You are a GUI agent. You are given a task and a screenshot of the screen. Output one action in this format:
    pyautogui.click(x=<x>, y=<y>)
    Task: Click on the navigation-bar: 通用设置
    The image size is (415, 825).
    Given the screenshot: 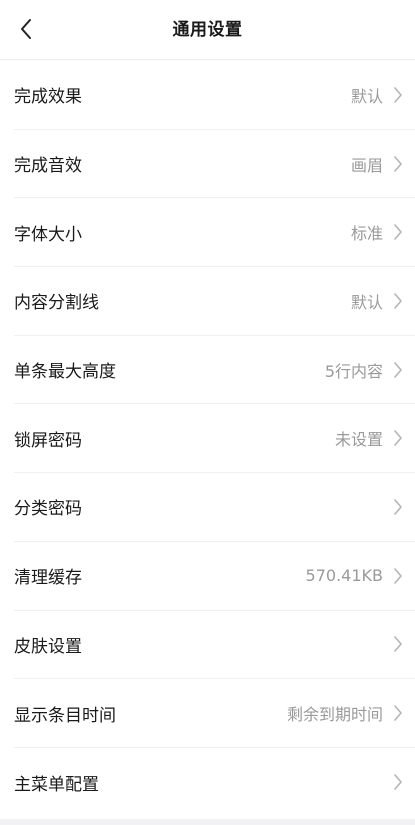 What is the action you would take?
    pyautogui.click(x=207, y=30)
    